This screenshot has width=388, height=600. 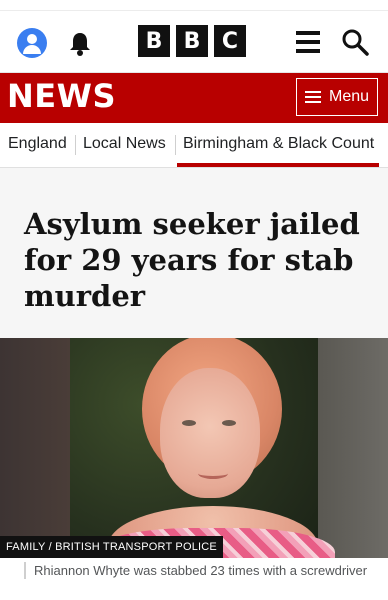 I want to click on active-tab-indicator, so click(x=278, y=165).